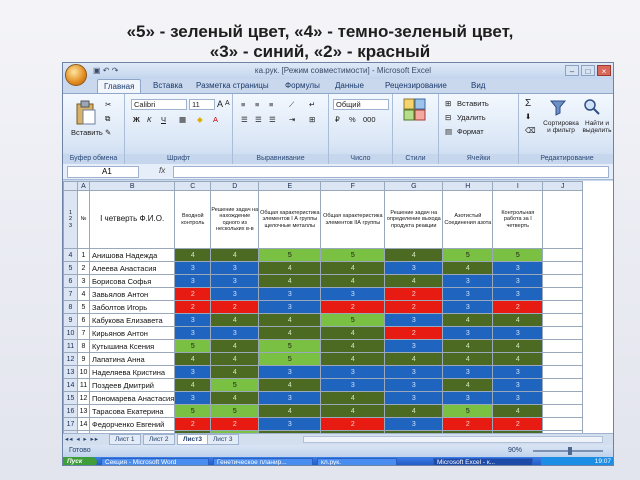 This screenshot has width=640, height=480. I want to click on column-header-j: J, so click(563, 186).